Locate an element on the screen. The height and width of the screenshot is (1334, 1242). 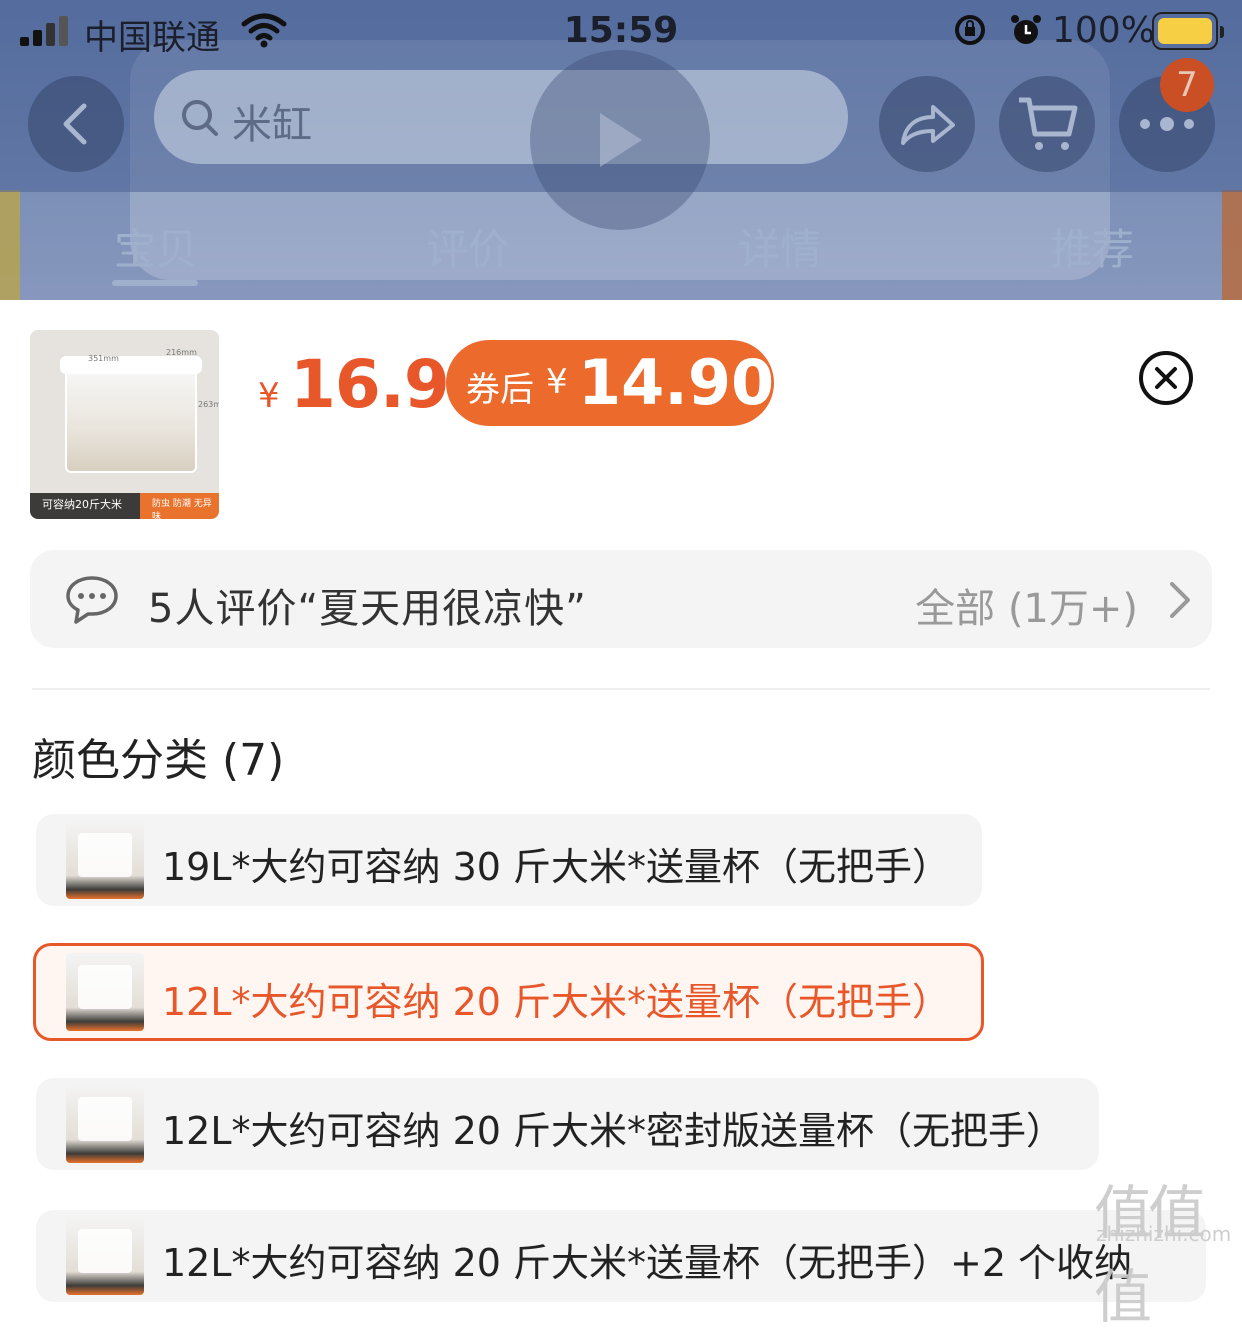
back-button is located at coordinates (76, 124).